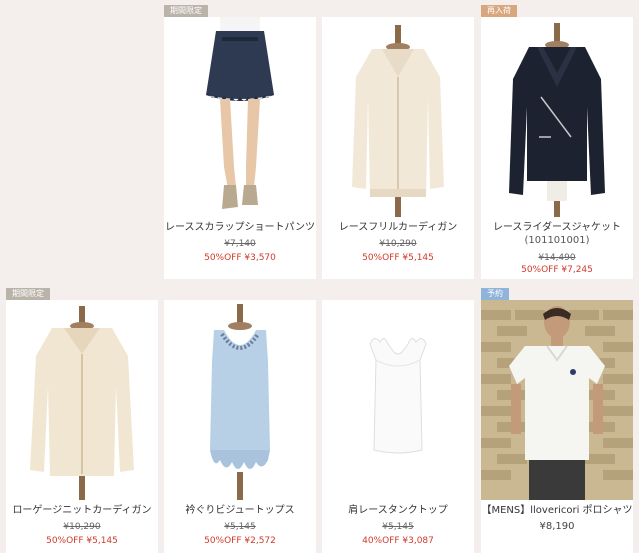 The width and height of the screenshot is (639, 553). What do you see at coordinates (557, 117) in the screenshot?
I see `rider-jacket-photo` at bounding box center [557, 117].